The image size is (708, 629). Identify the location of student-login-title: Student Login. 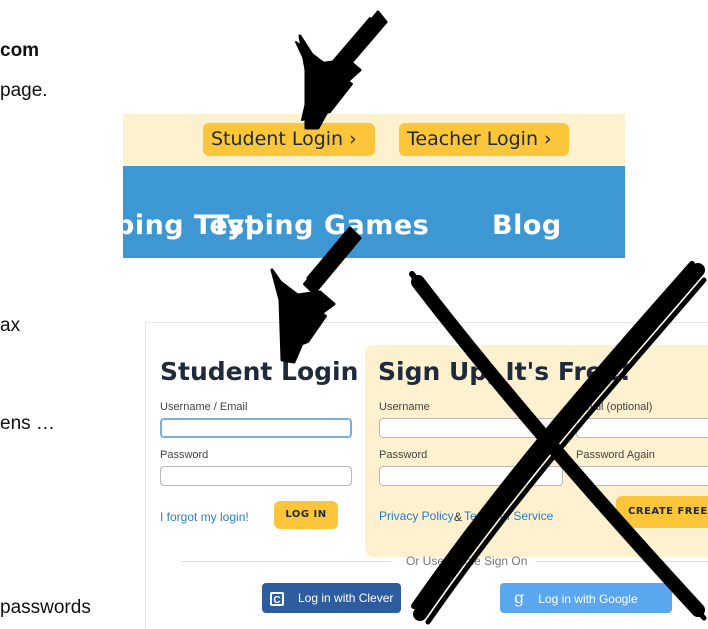
(259, 371).